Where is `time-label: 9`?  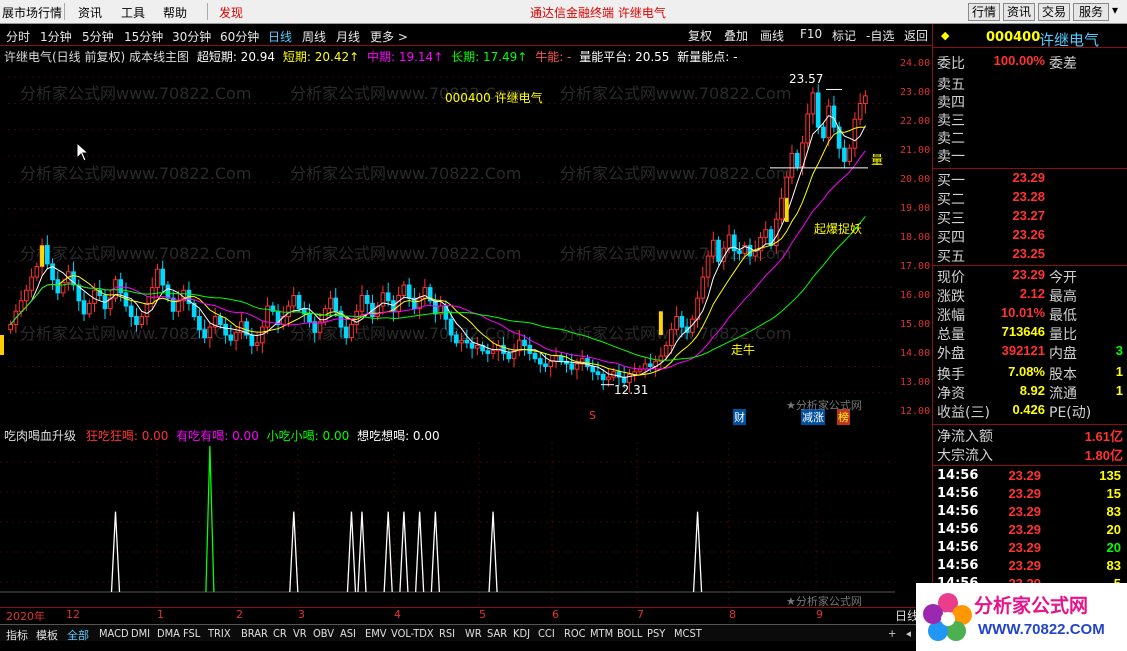
time-label: 9 is located at coordinates (819, 614).